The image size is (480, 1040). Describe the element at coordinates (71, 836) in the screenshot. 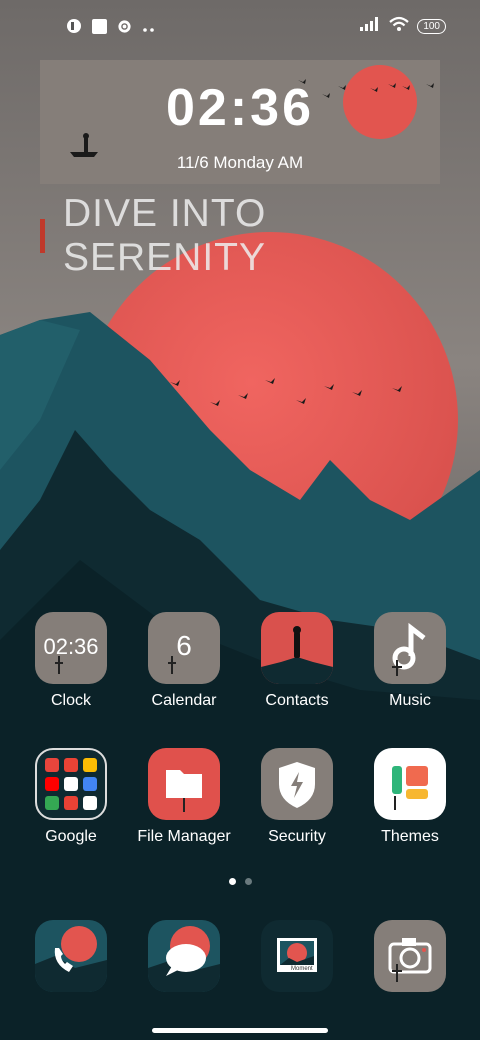

I see `app-label-google: Google` at that location.